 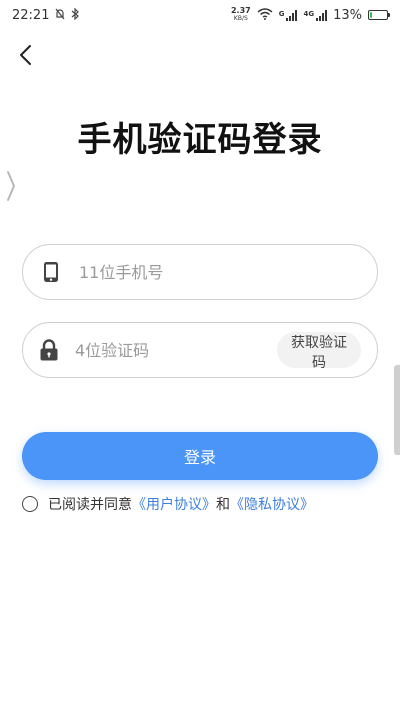 I want to click on signal-tag-1: G, so click(x=281, y=13).